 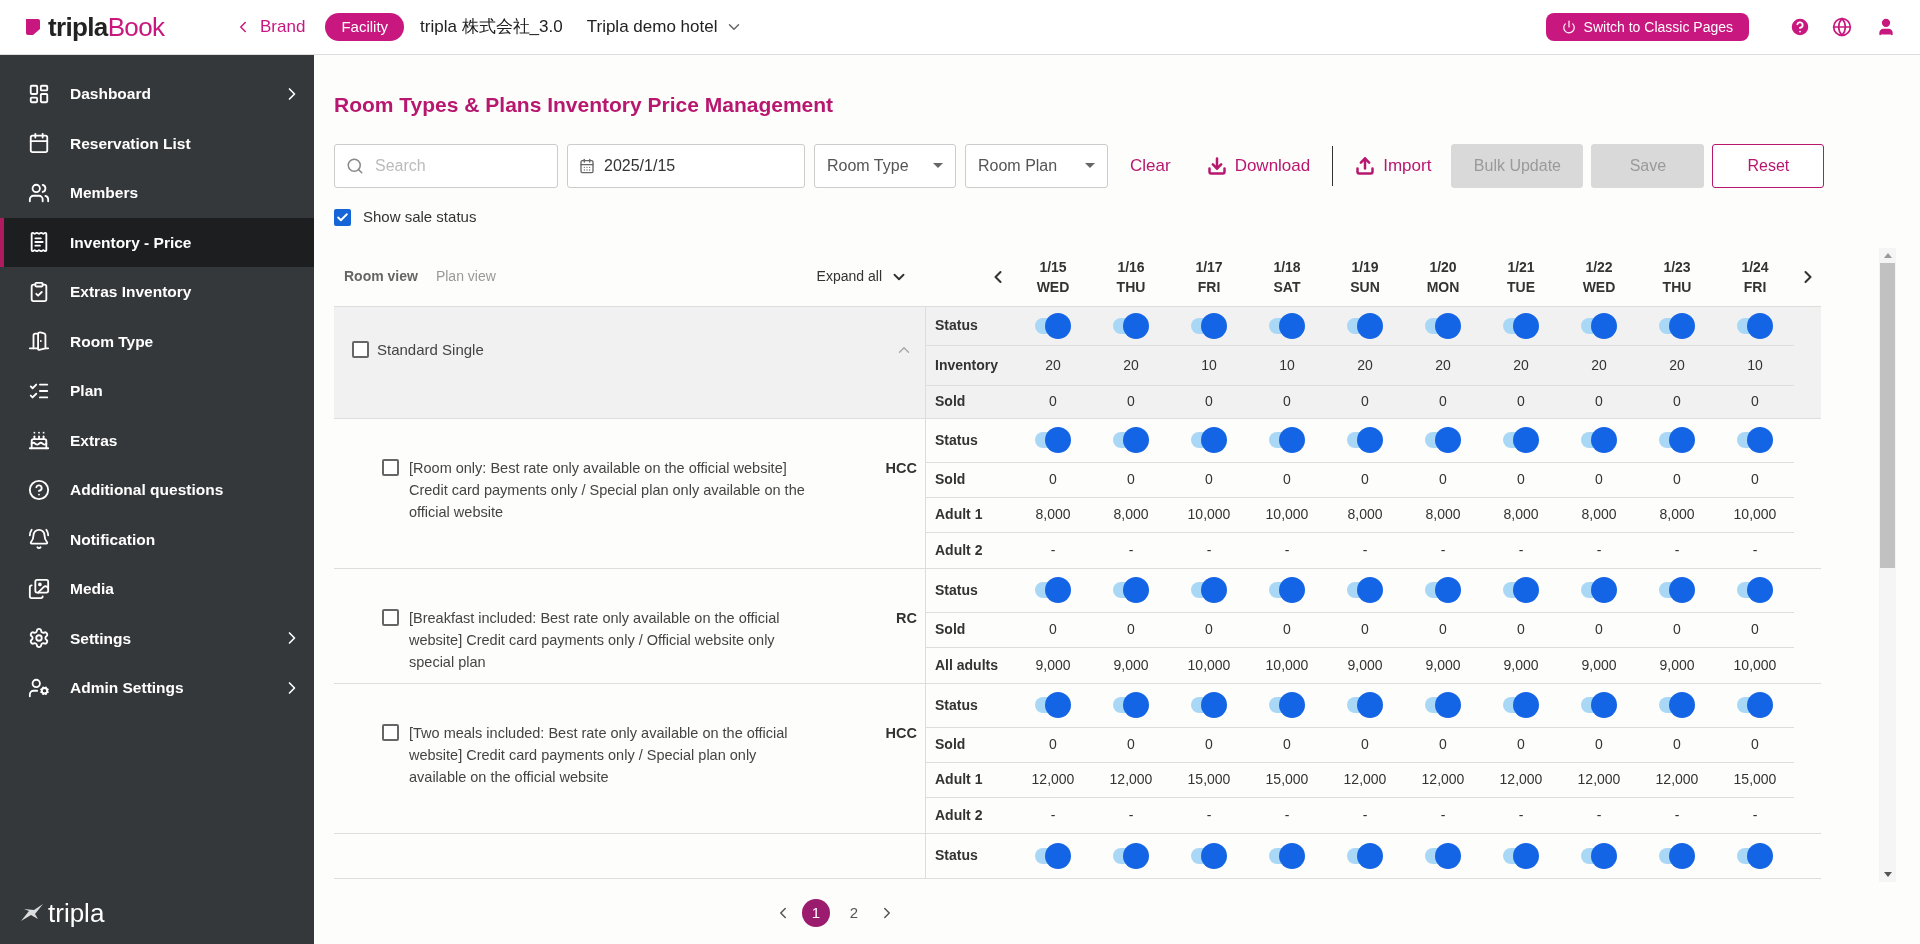 What do you see at coordinates (816, 913) in the screenshot?
I see `page-button: 1` at bounding box center [816, 913].